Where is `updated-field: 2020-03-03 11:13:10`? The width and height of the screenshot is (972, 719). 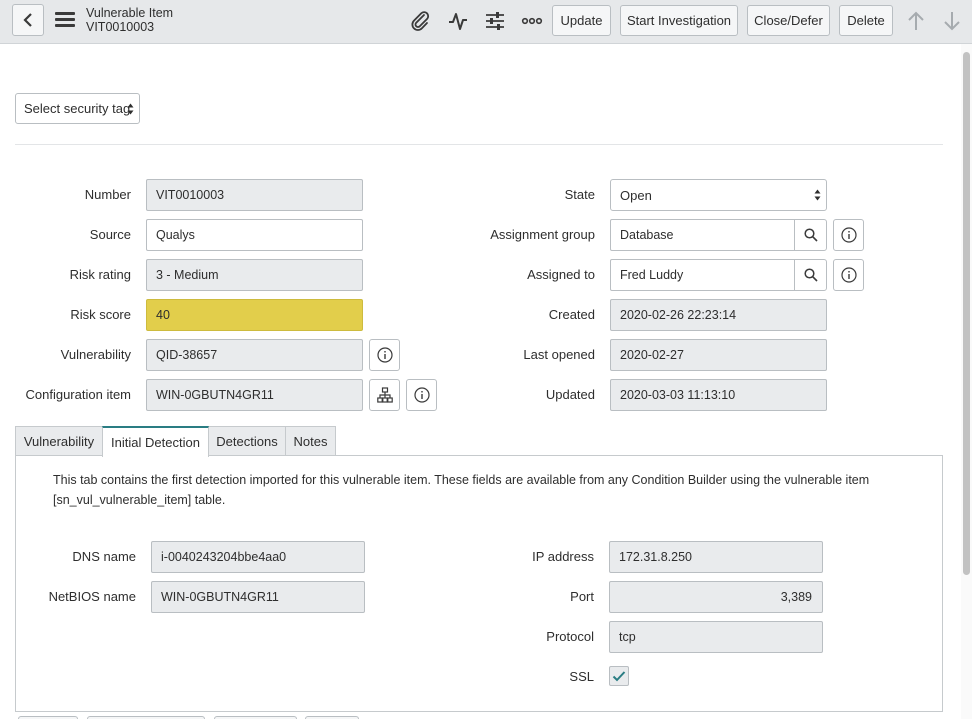
updated-field: 2020-03-03 11:13:10 is located at coordinates (718, 395).